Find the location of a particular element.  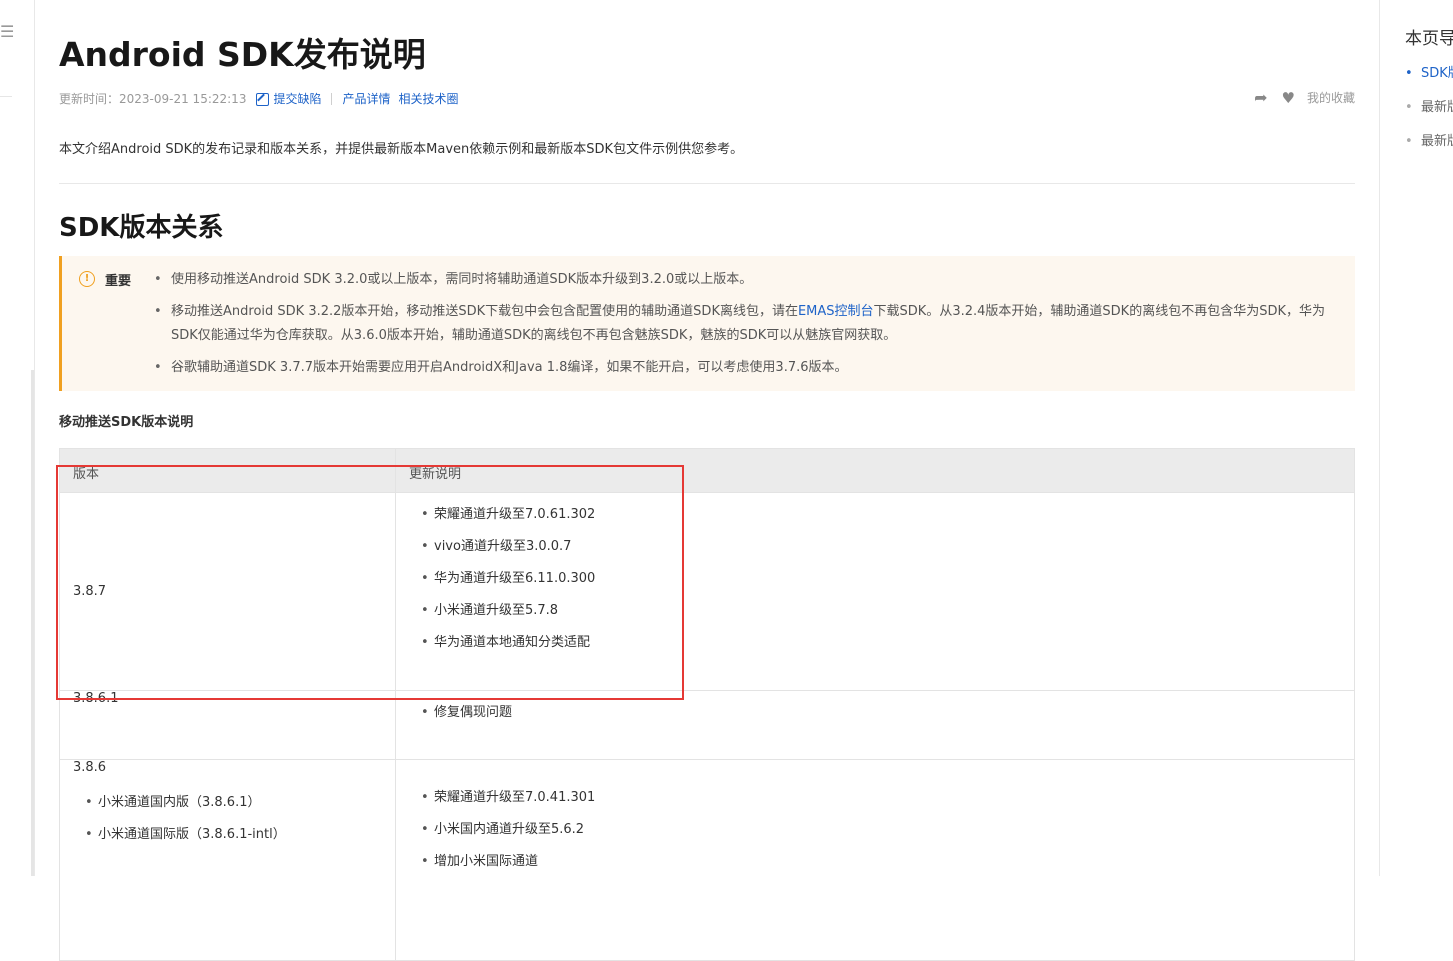

heart-icon: ♥ is located at coordinates (1288, 98).